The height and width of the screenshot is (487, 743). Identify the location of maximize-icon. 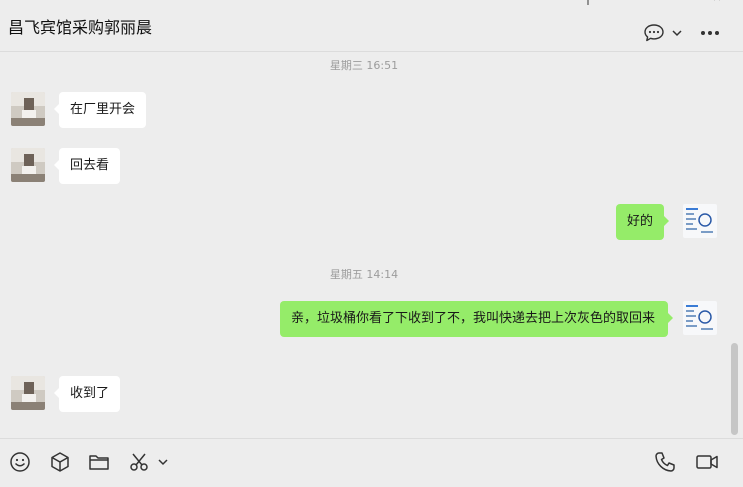
(675, 3).